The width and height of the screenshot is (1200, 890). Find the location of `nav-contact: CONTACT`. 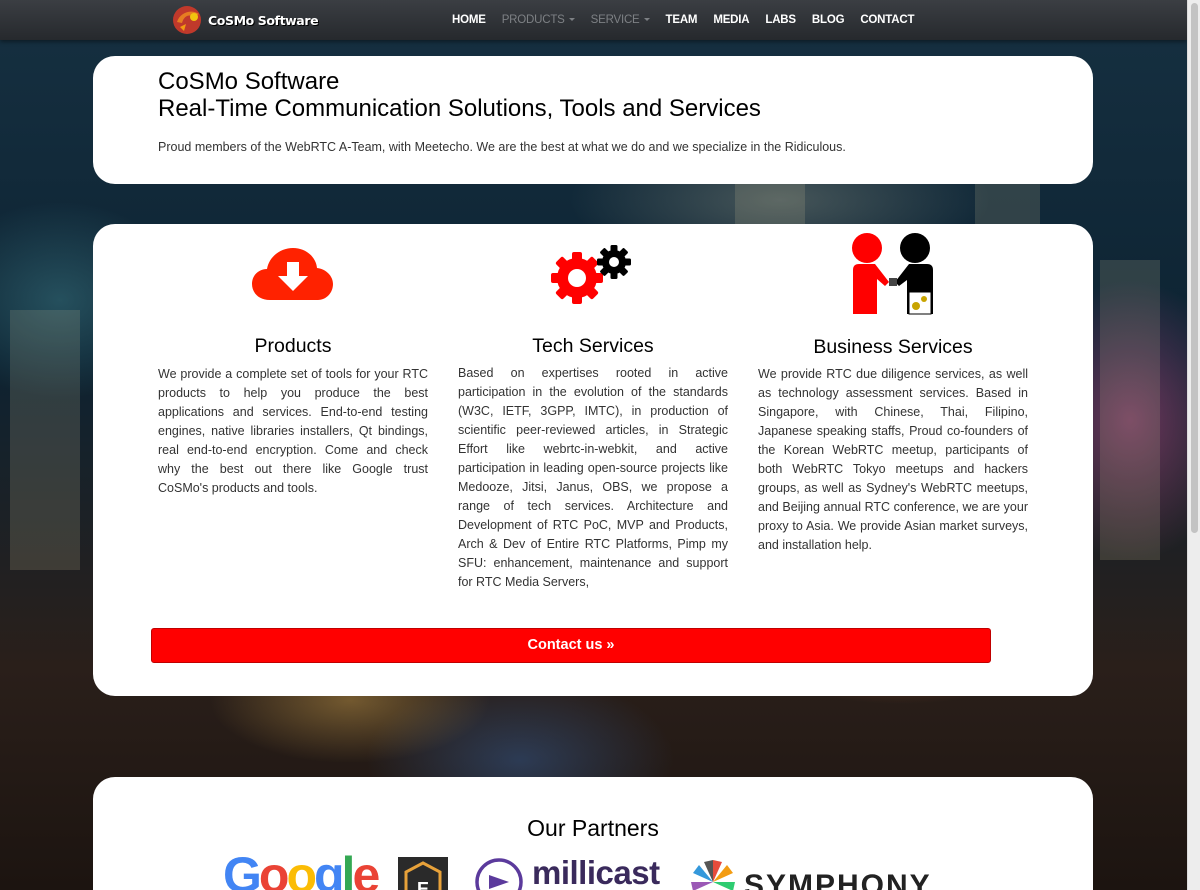

nav-contact: CONTACT is located at coordinates (887, 20).